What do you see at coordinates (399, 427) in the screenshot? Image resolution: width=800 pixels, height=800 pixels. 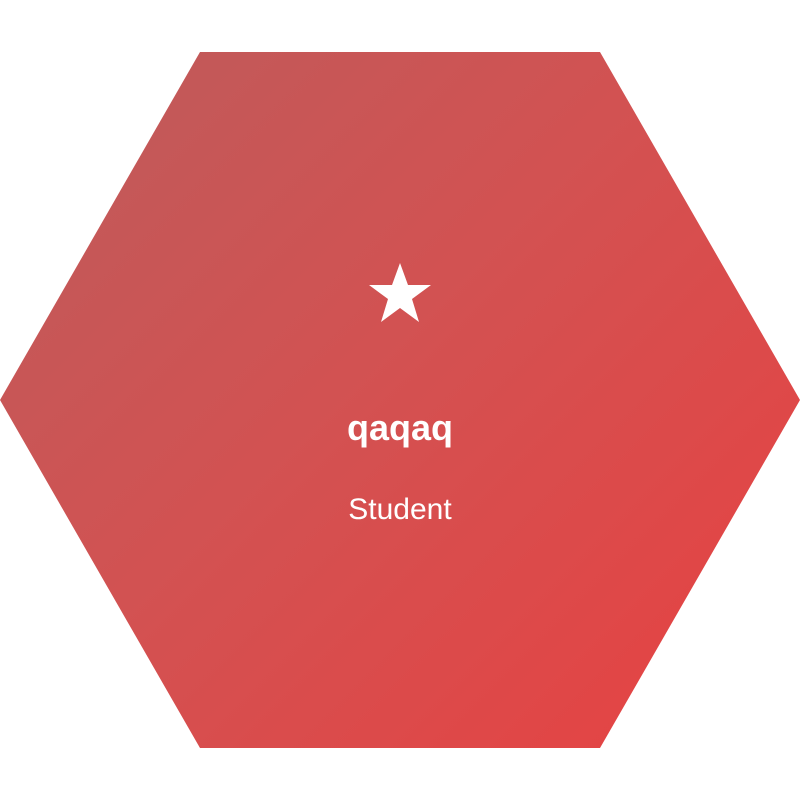 I see `profile-name: qaqaq` at bounding box center [399, 427].